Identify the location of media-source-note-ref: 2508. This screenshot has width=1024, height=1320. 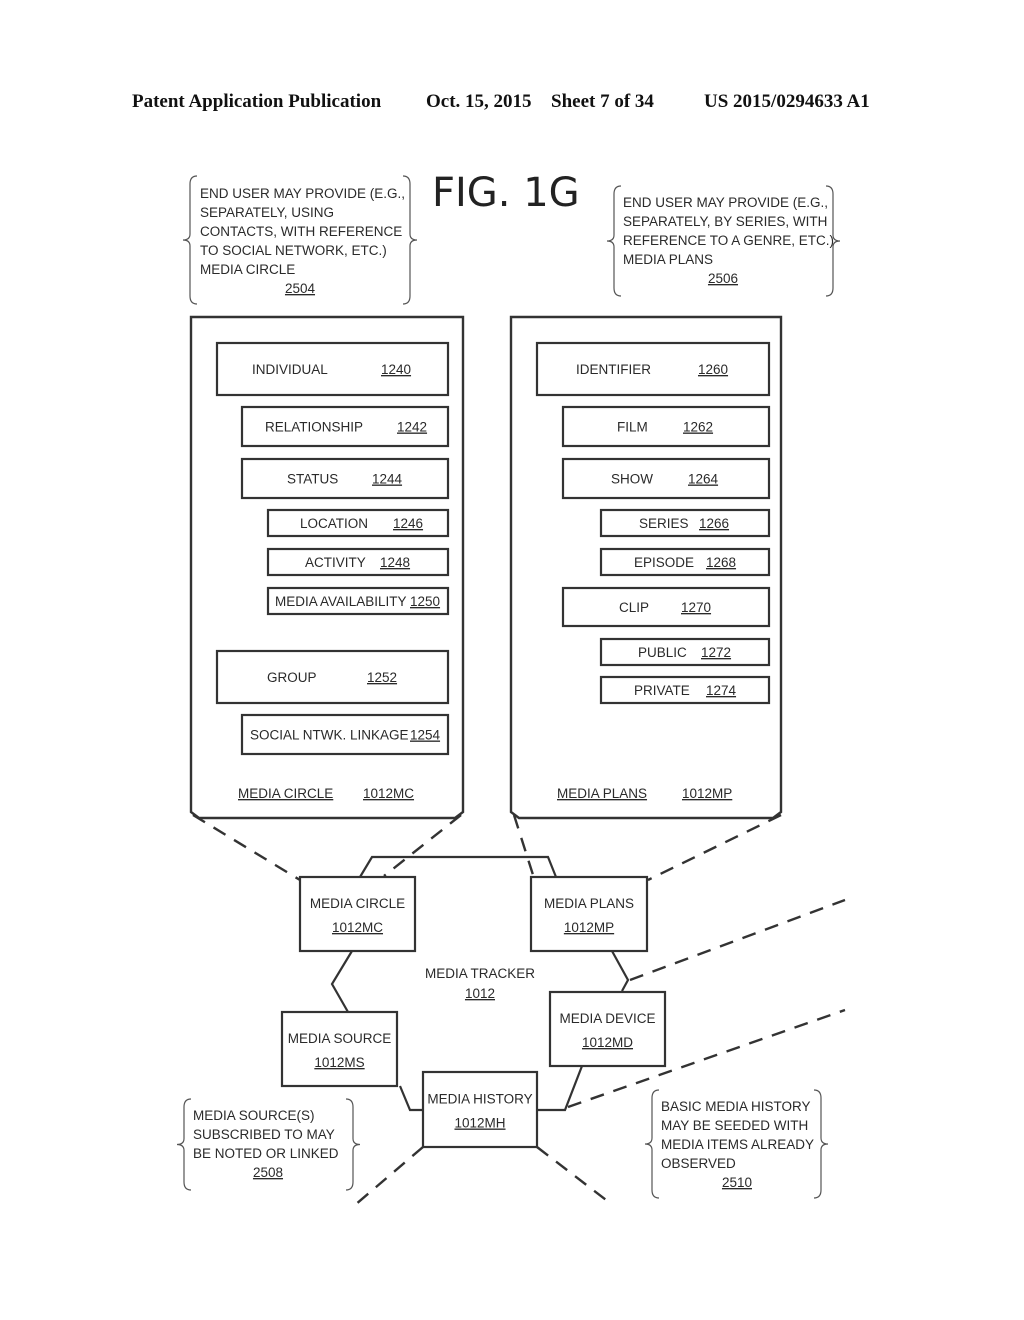
(268, 1172).